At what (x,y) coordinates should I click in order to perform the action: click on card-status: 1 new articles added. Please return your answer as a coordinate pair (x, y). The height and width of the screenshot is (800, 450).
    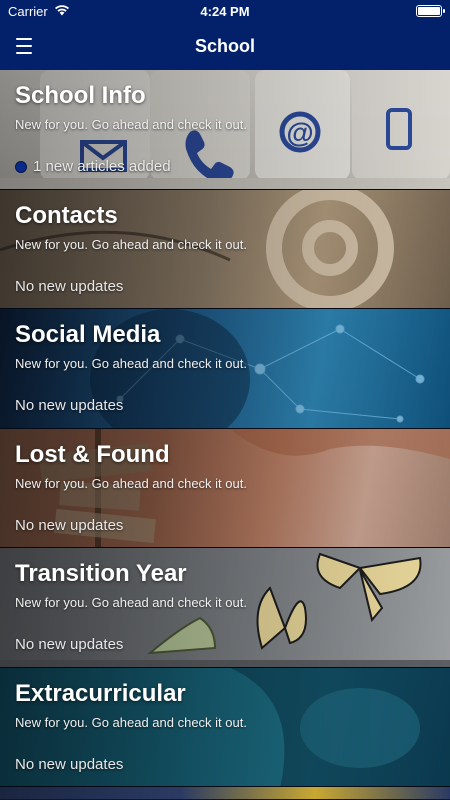
    Looking at the image, I should click on (93, 166).